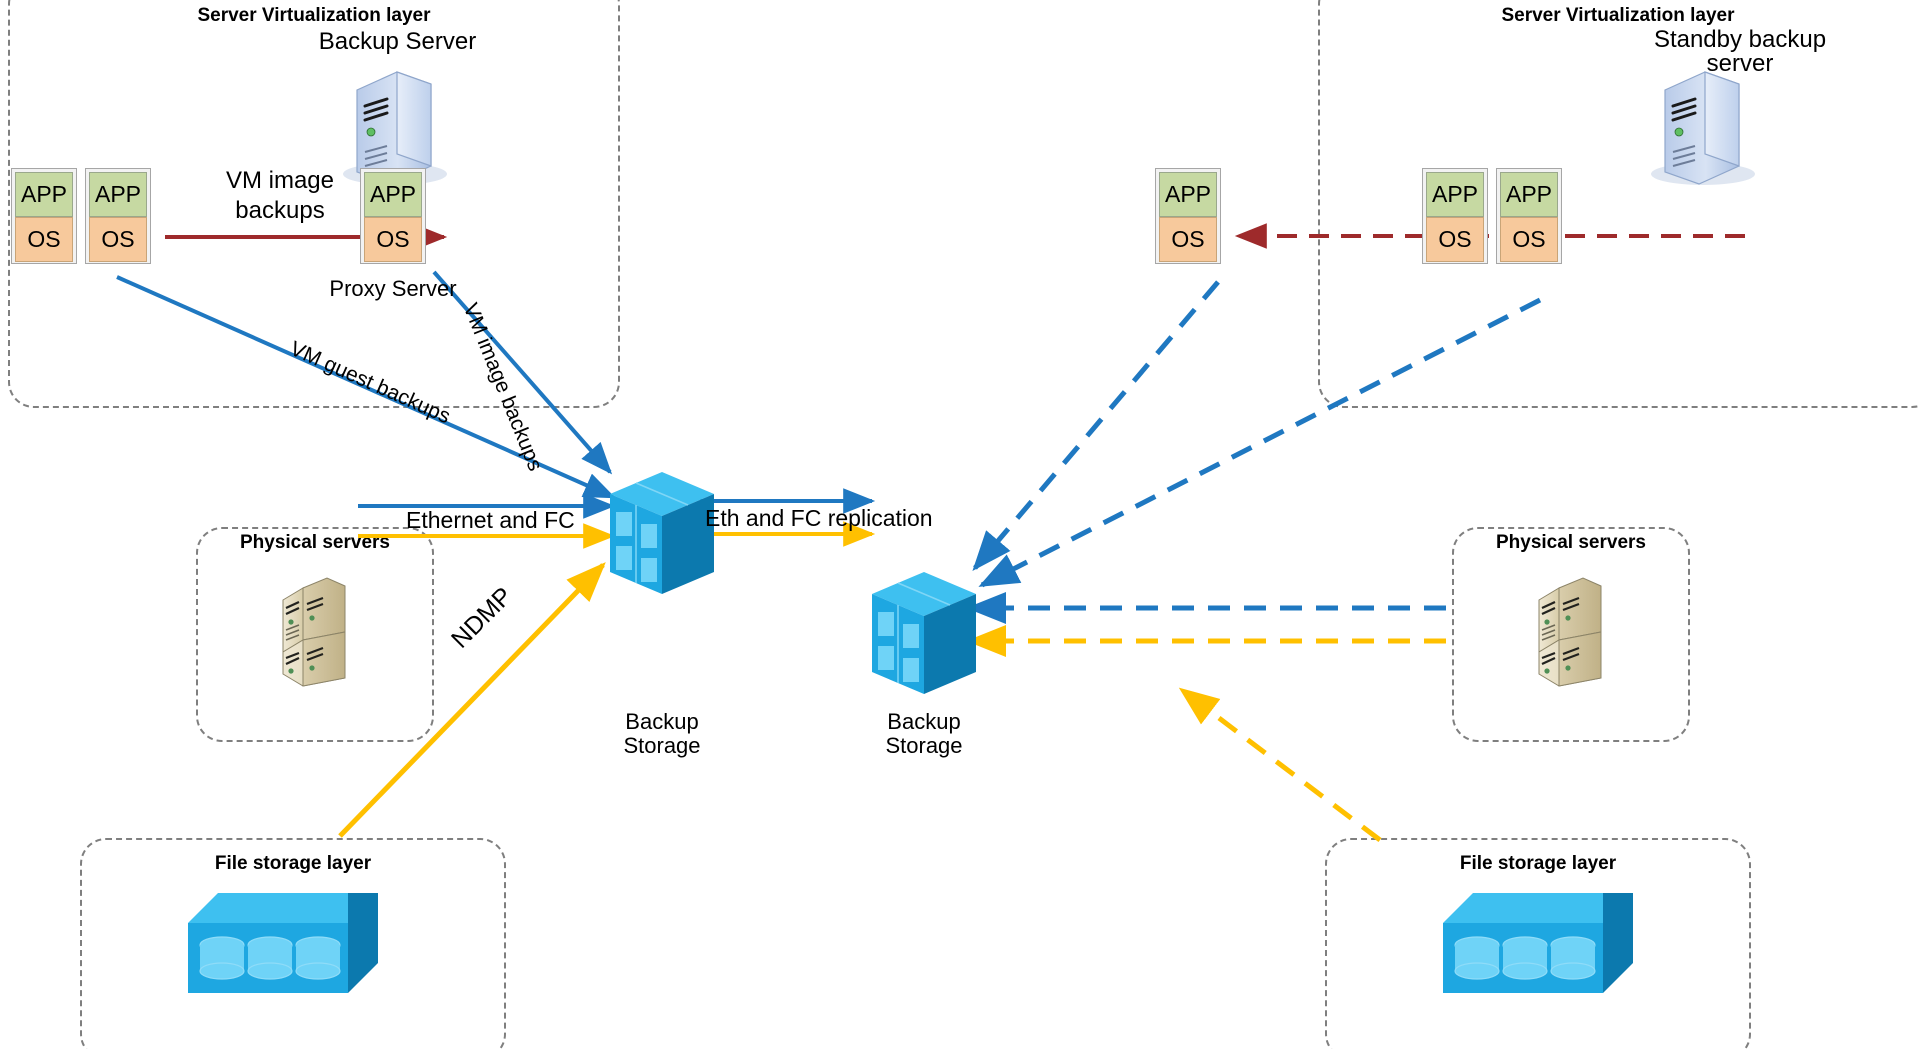  What do you see at coordinates (1703, 128) in the screenshot?
I see `right-standby-backup-server-icon` at bounding box center [1703, 128].